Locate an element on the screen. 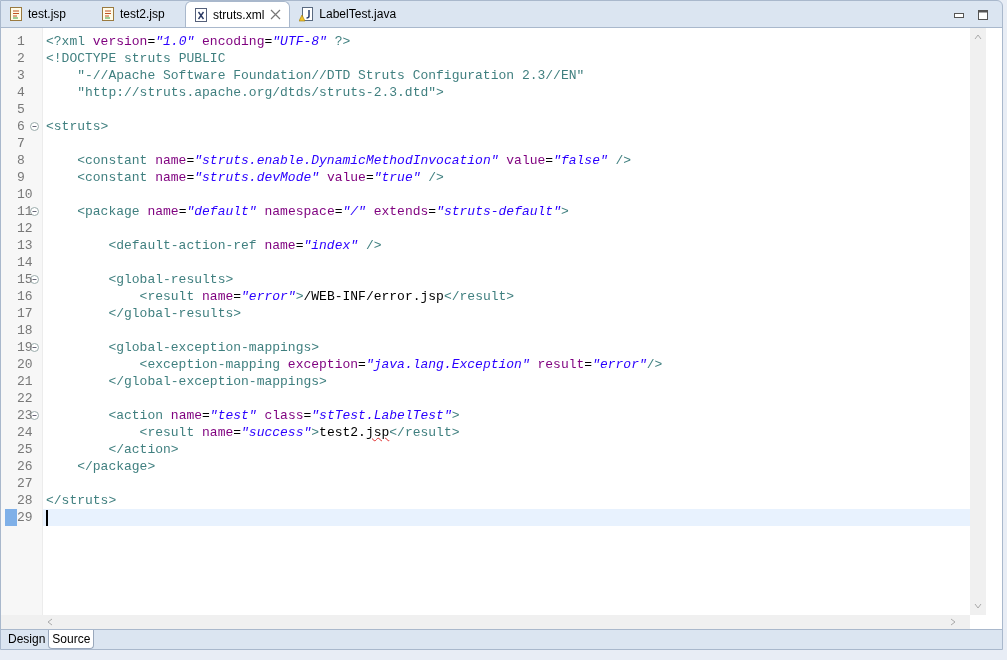  line-number: 21 is located at coordinates (23, 381).